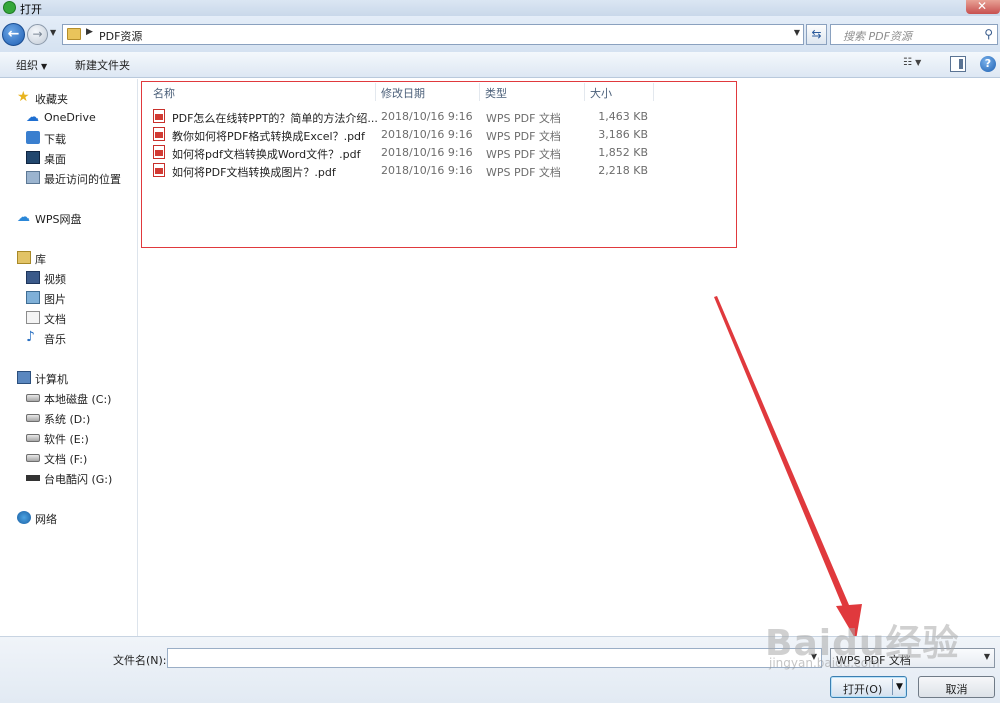  I want to click on network-icon, so click(24, 517).